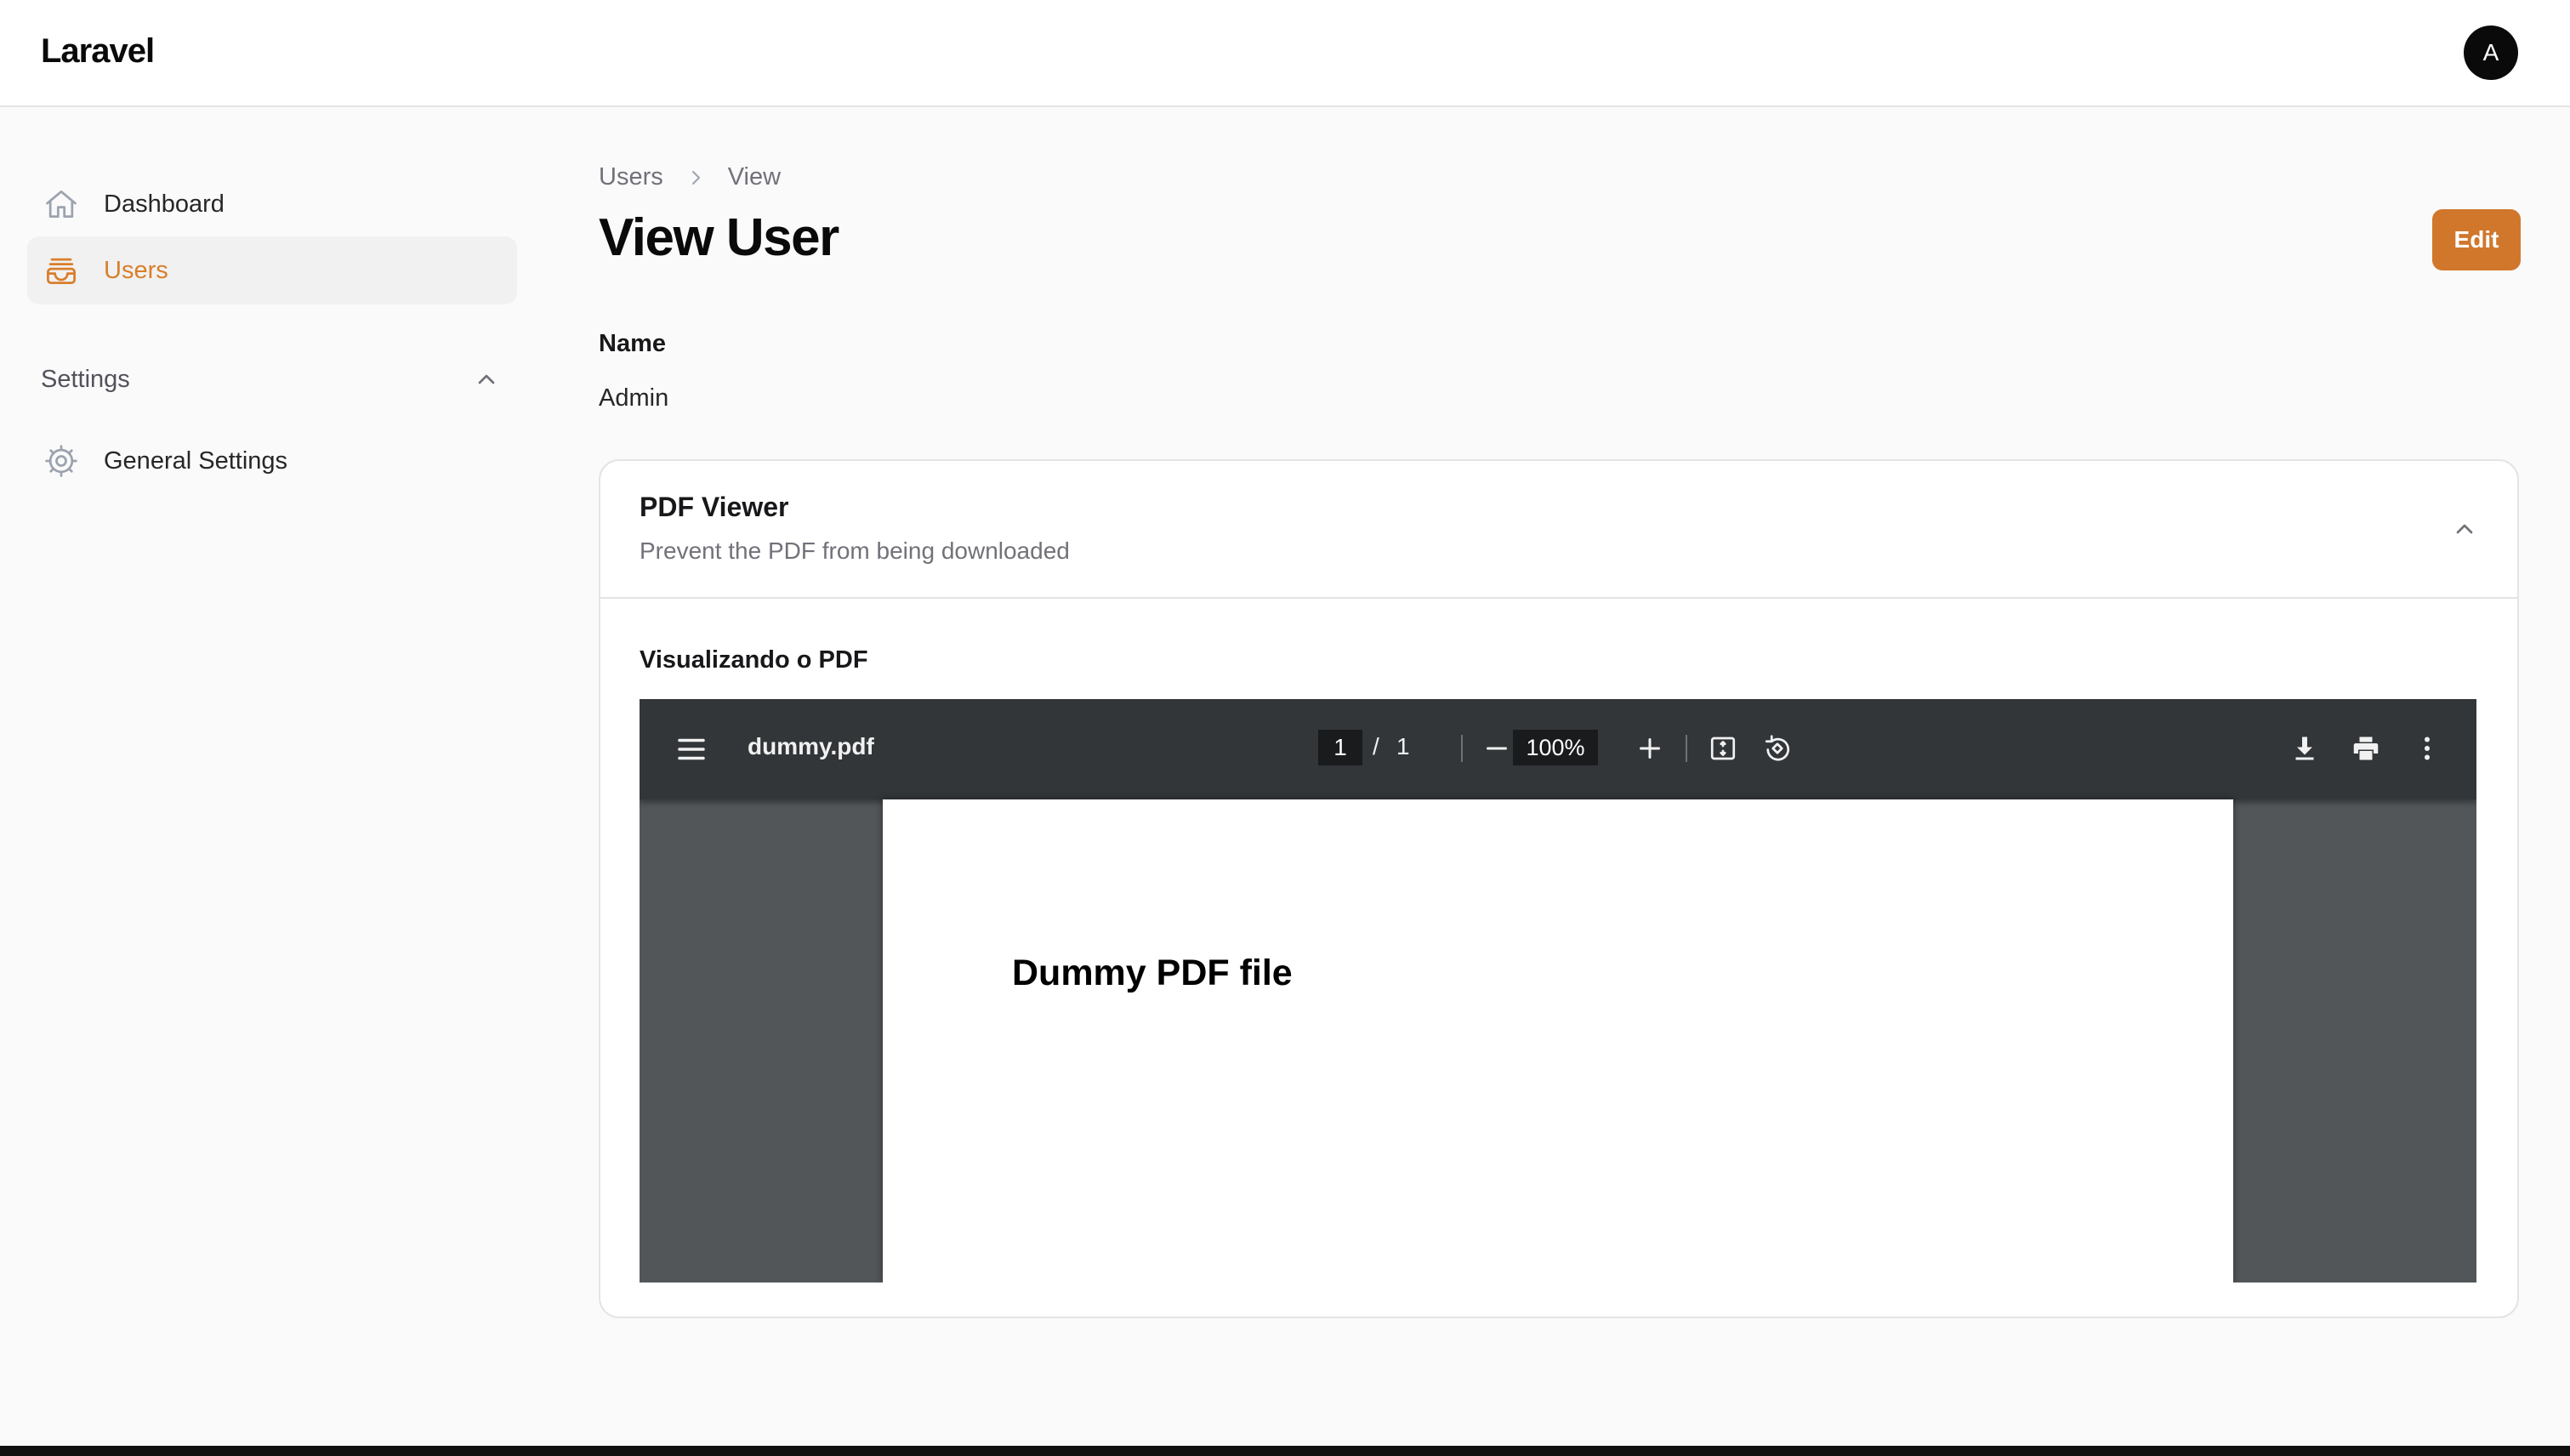 The height and width of the screenshot is (1456, 2570). I want to click on sidebar-item-label: Users, so click(136, 270).